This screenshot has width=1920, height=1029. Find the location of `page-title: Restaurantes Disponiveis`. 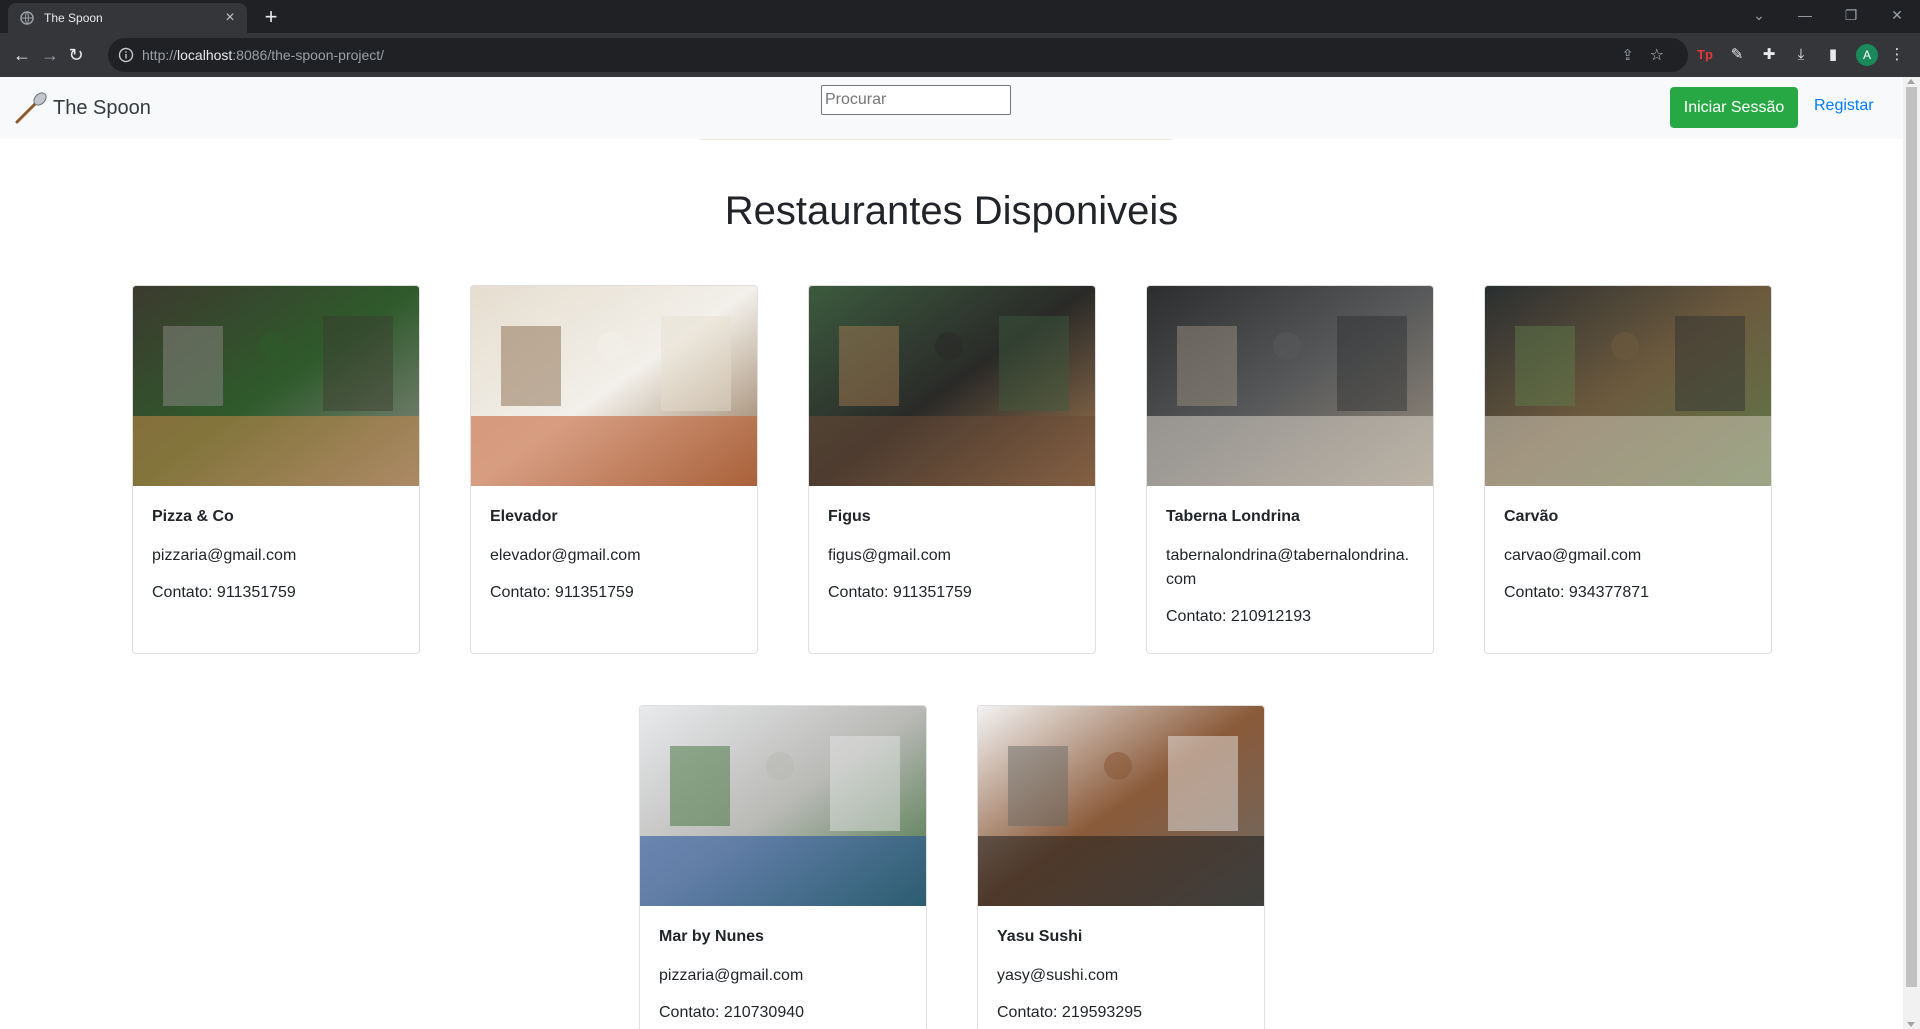

page-title: Restaurantes Disponiveis is located at coordinates (951, 211).